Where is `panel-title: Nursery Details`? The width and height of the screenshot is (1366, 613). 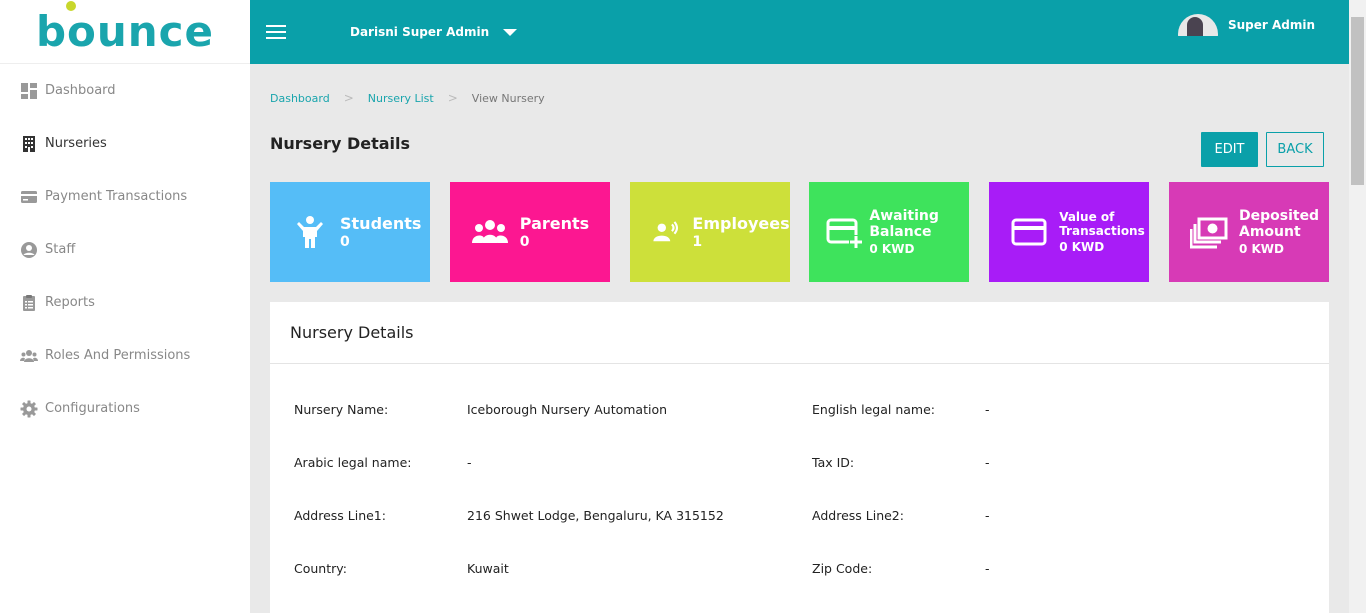 panel-title: Nursery Details is located at coordinates (799, 333).